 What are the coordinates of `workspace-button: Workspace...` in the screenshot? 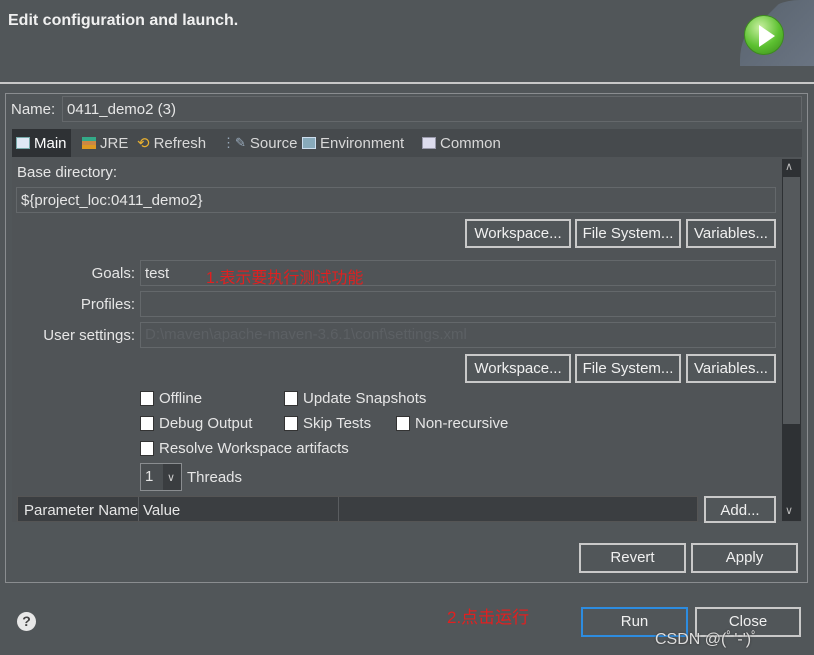 It's located at (518, 233).